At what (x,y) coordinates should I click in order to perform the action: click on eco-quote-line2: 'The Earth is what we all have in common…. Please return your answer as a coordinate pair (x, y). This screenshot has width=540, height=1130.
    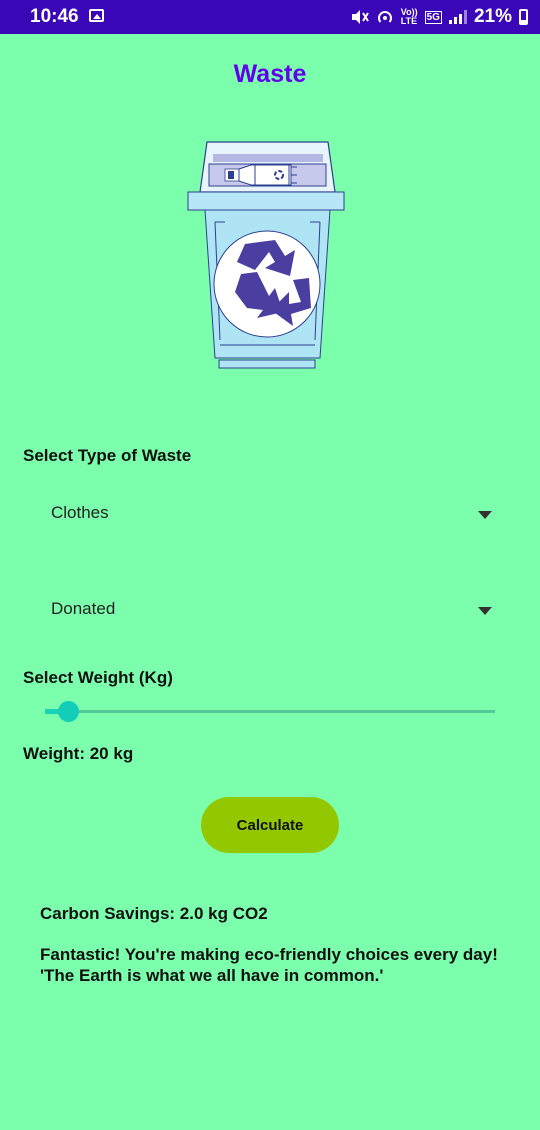
    Looking at the image, I should click on (212, 975).